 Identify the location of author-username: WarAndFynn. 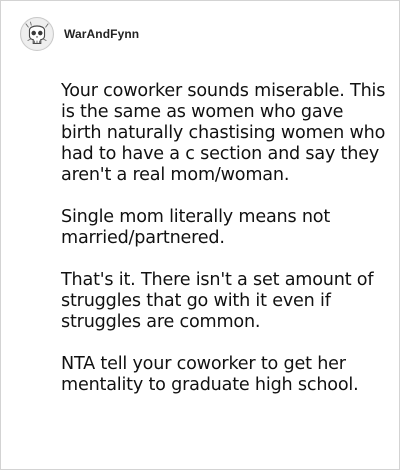
(101, 34).